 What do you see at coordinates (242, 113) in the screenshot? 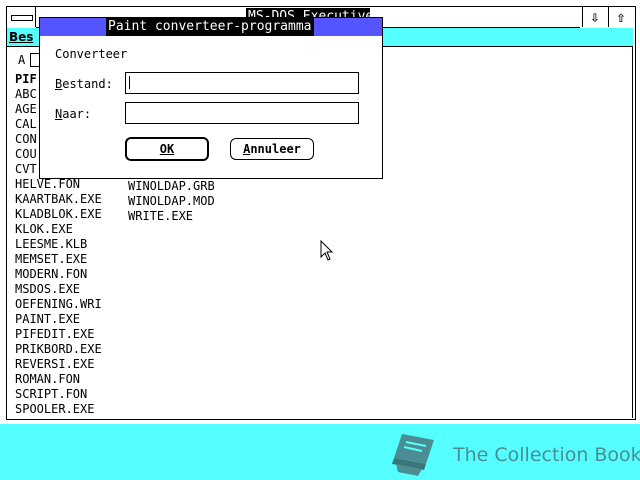
I see `target-file-input` at bounding box center [242, 113].